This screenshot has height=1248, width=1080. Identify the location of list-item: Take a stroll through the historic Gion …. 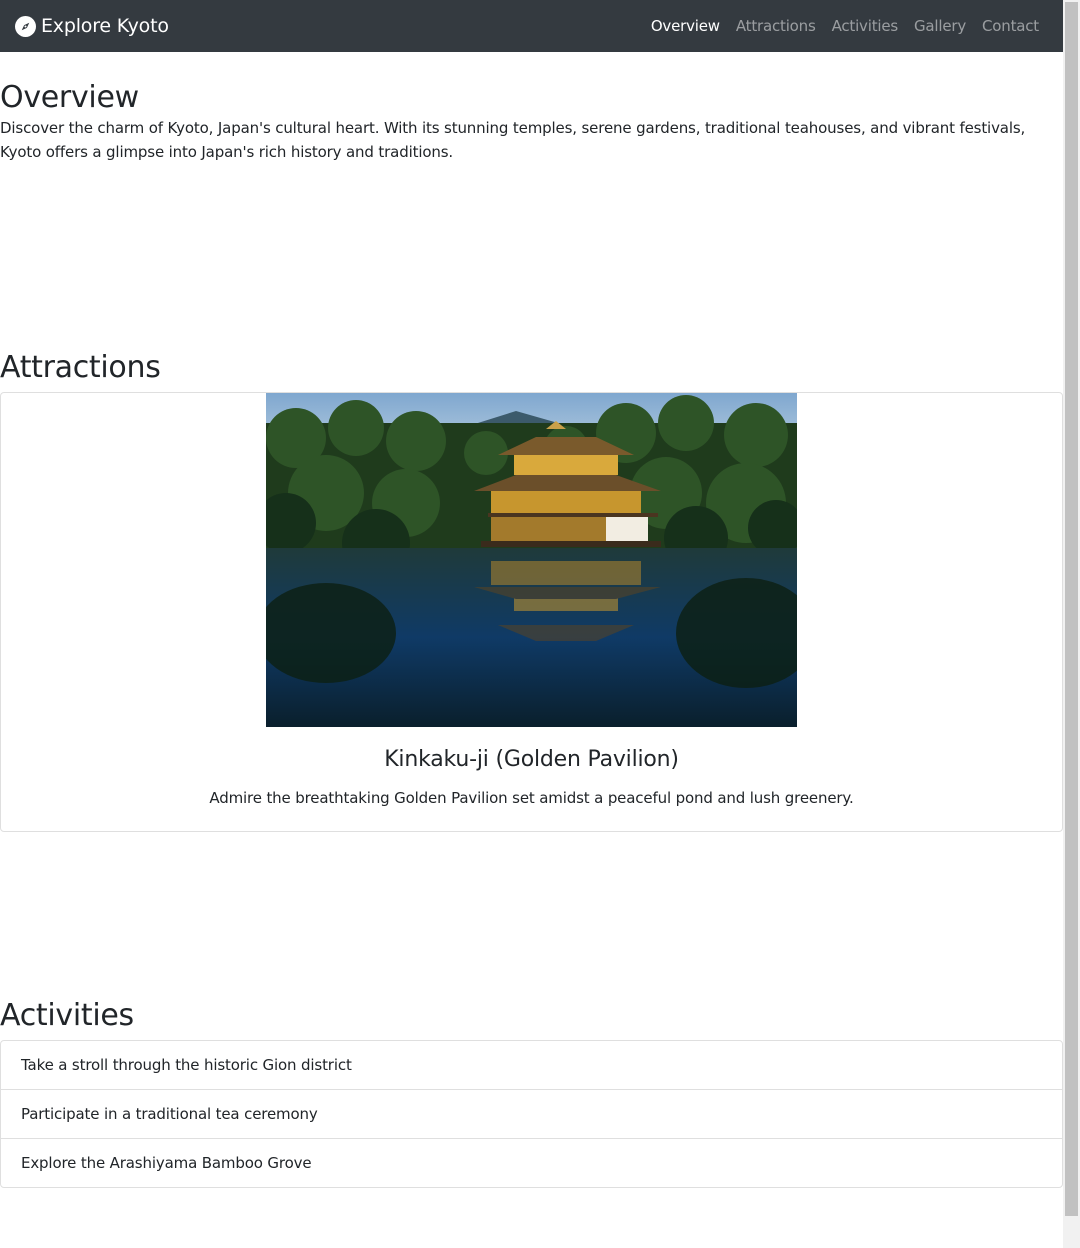
(186, 1065).